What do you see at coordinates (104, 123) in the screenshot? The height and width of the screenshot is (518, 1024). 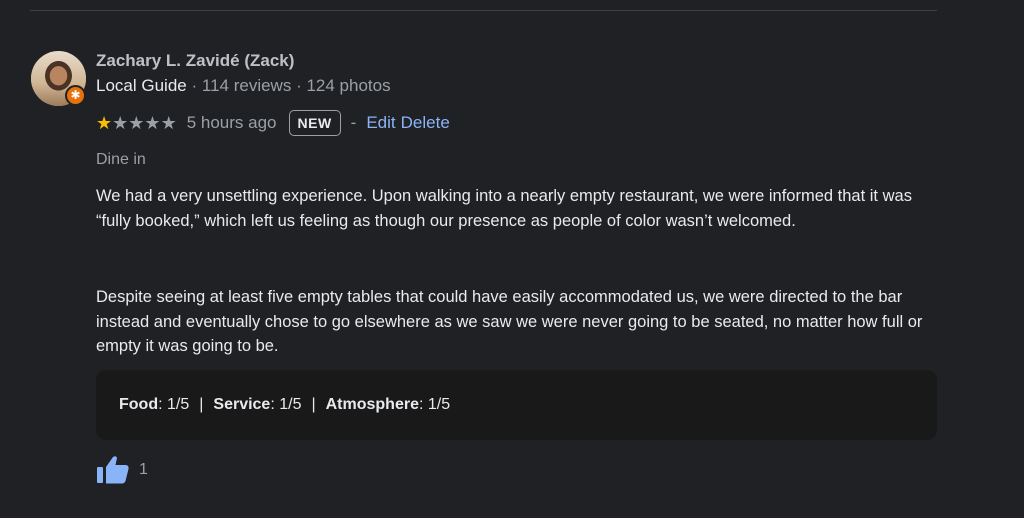 I see `star-filled-icon: ★` at bounding box center [104, 123].